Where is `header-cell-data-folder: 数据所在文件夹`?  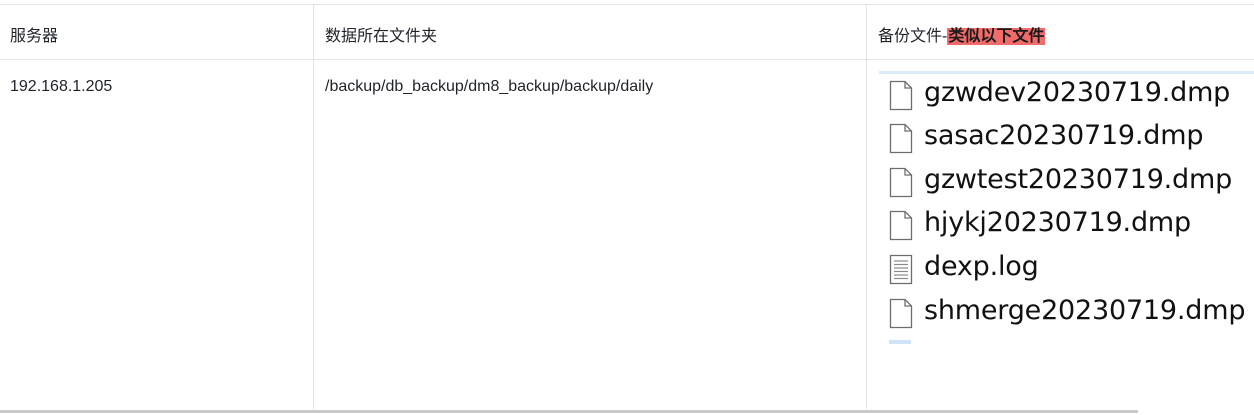
header-cell-data-folder: 数据所在文件夹 is located at coordinates (590, 32).